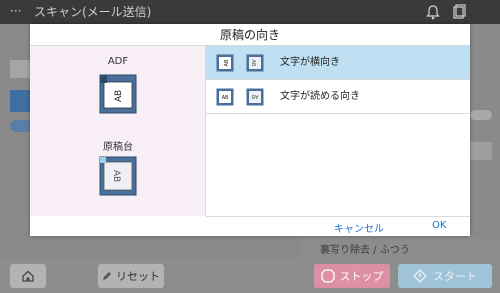 Image resolution: width=500 pixels, height=293 pixels. I want to click on adf-document-icon: AB, so click(118, 94).